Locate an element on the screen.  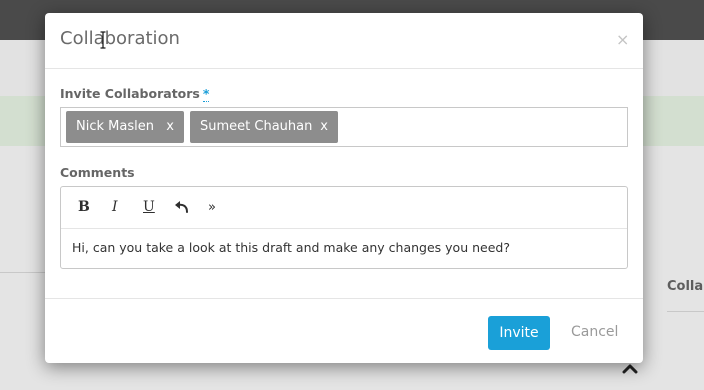
invite-label-text: Invite Collaborators is located at coordinates (130, 93).